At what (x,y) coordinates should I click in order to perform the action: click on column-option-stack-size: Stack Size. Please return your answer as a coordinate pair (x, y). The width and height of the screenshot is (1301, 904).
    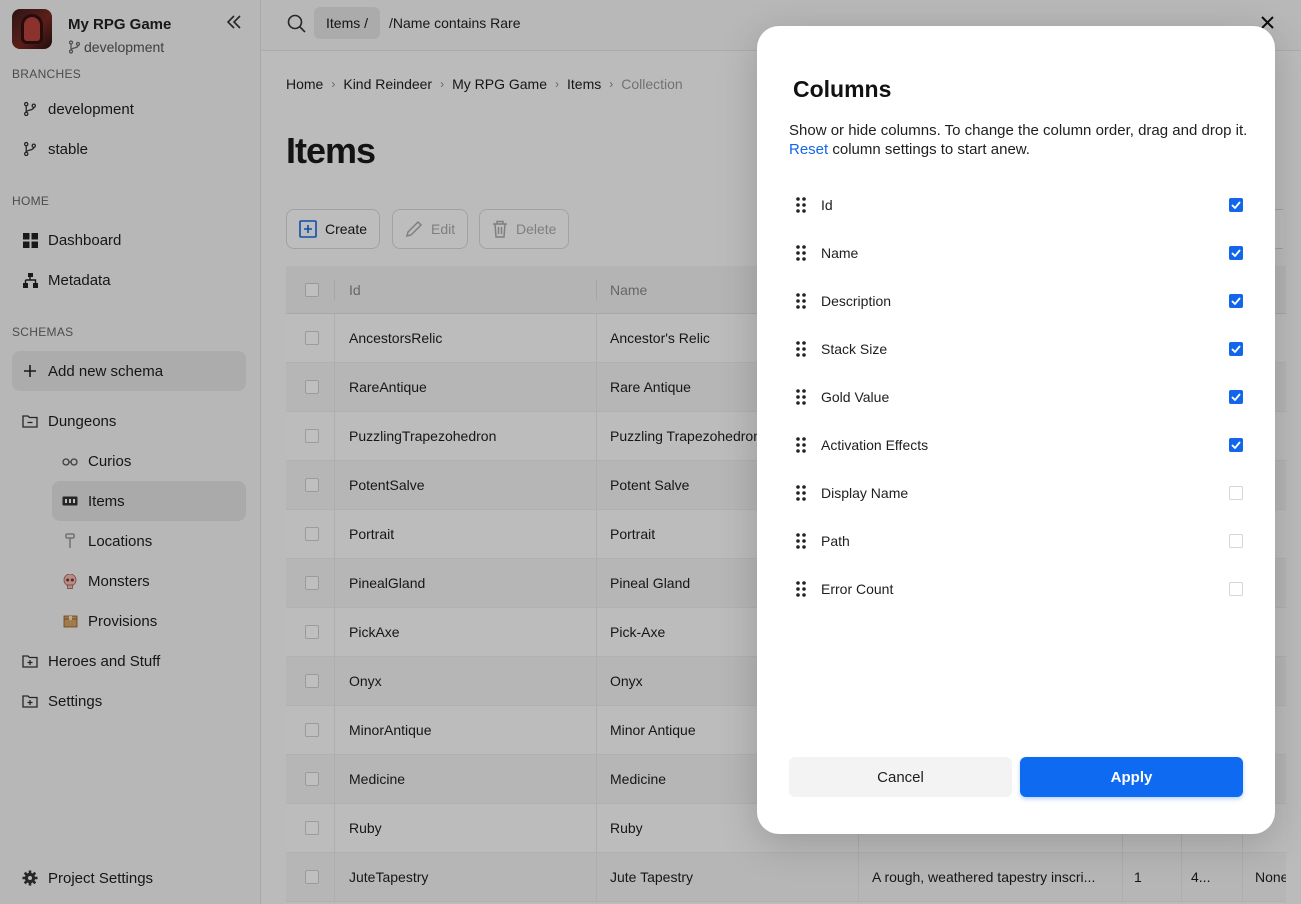
    Looking at the image, I should click on (1016, 349).